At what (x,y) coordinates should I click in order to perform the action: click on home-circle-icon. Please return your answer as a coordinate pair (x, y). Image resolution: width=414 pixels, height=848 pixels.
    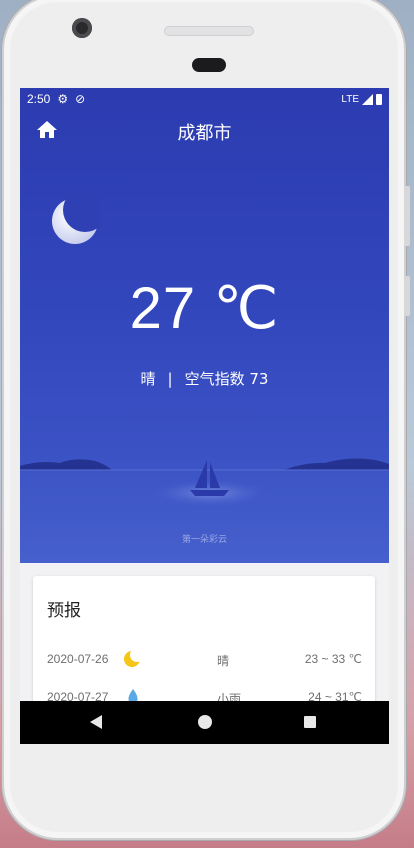
    Looking at the image, I should click on (205, 722).